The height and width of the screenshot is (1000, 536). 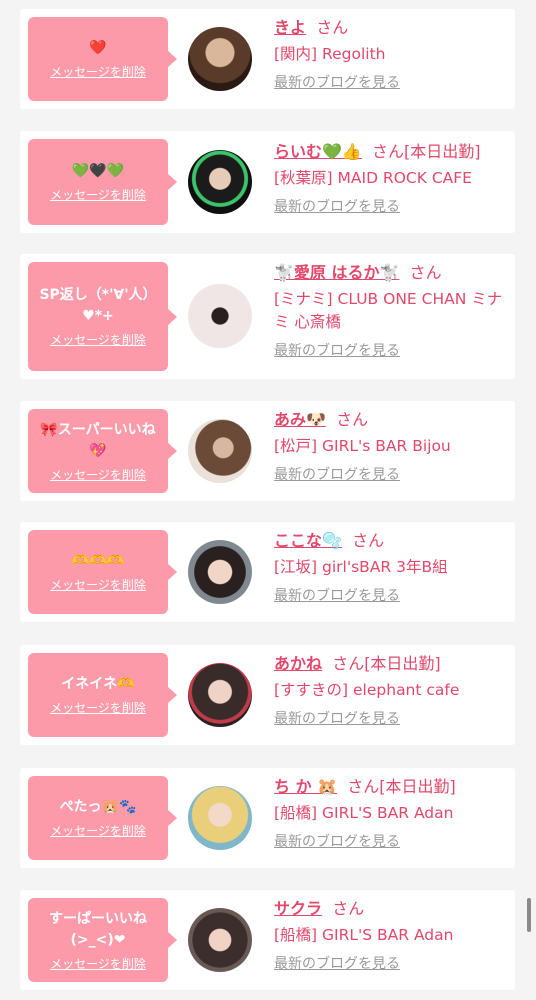 What do you see at coordinates (290, 27) in the screenshot?
I see `cast-name-link: きよ` at bounding box center [290, 27].